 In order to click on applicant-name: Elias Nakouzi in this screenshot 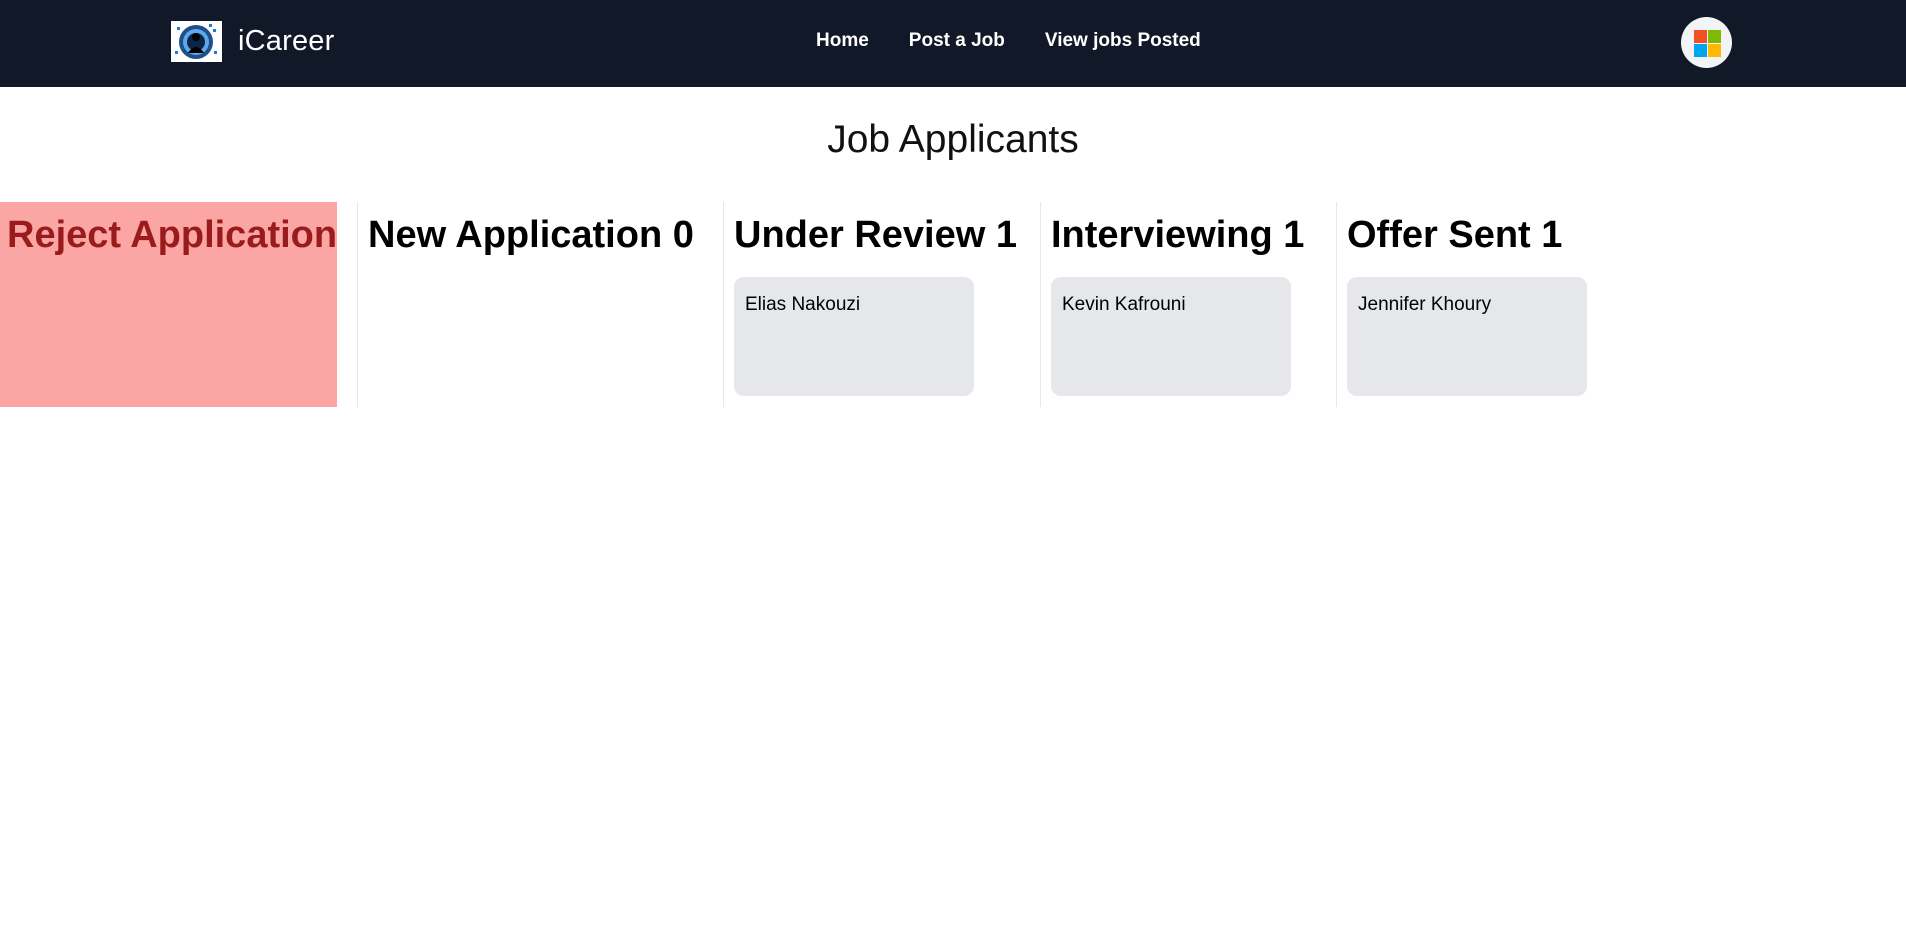, I will do `click(803, 304)`.